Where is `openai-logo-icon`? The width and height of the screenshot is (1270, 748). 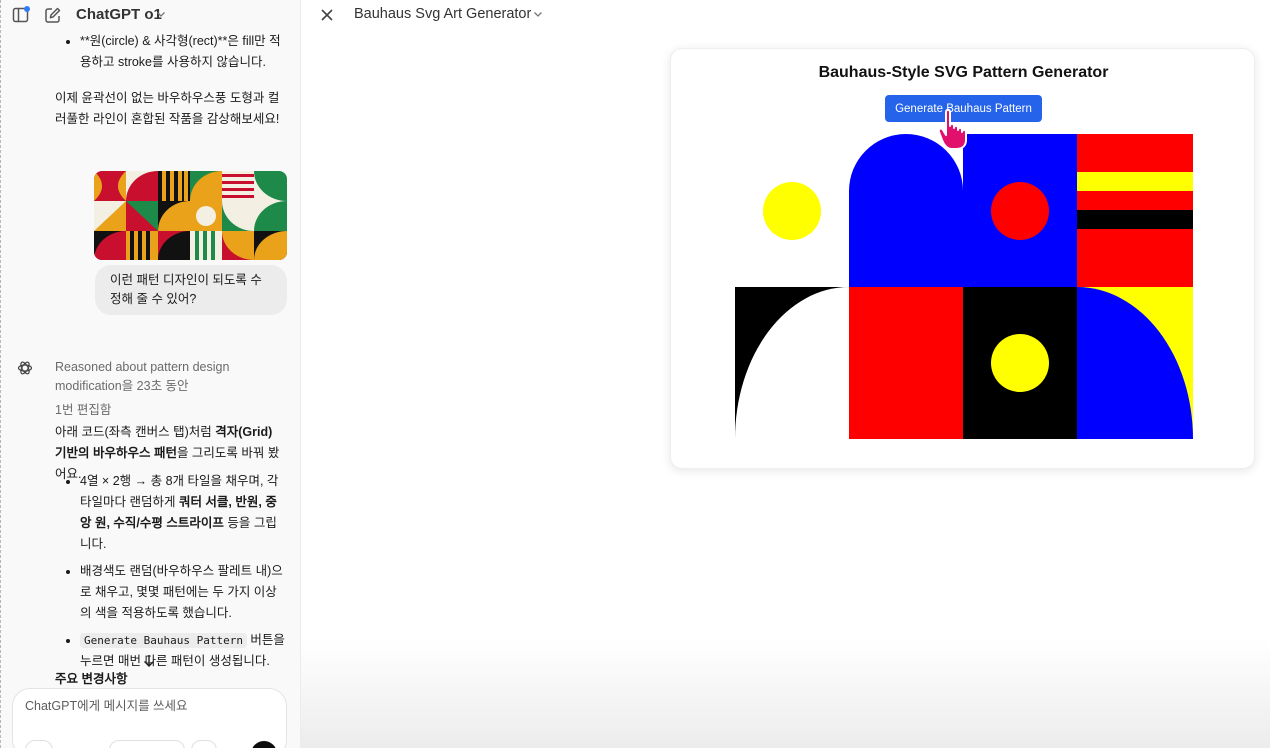
openai-logo-icon is located at coordinates (25, 368).